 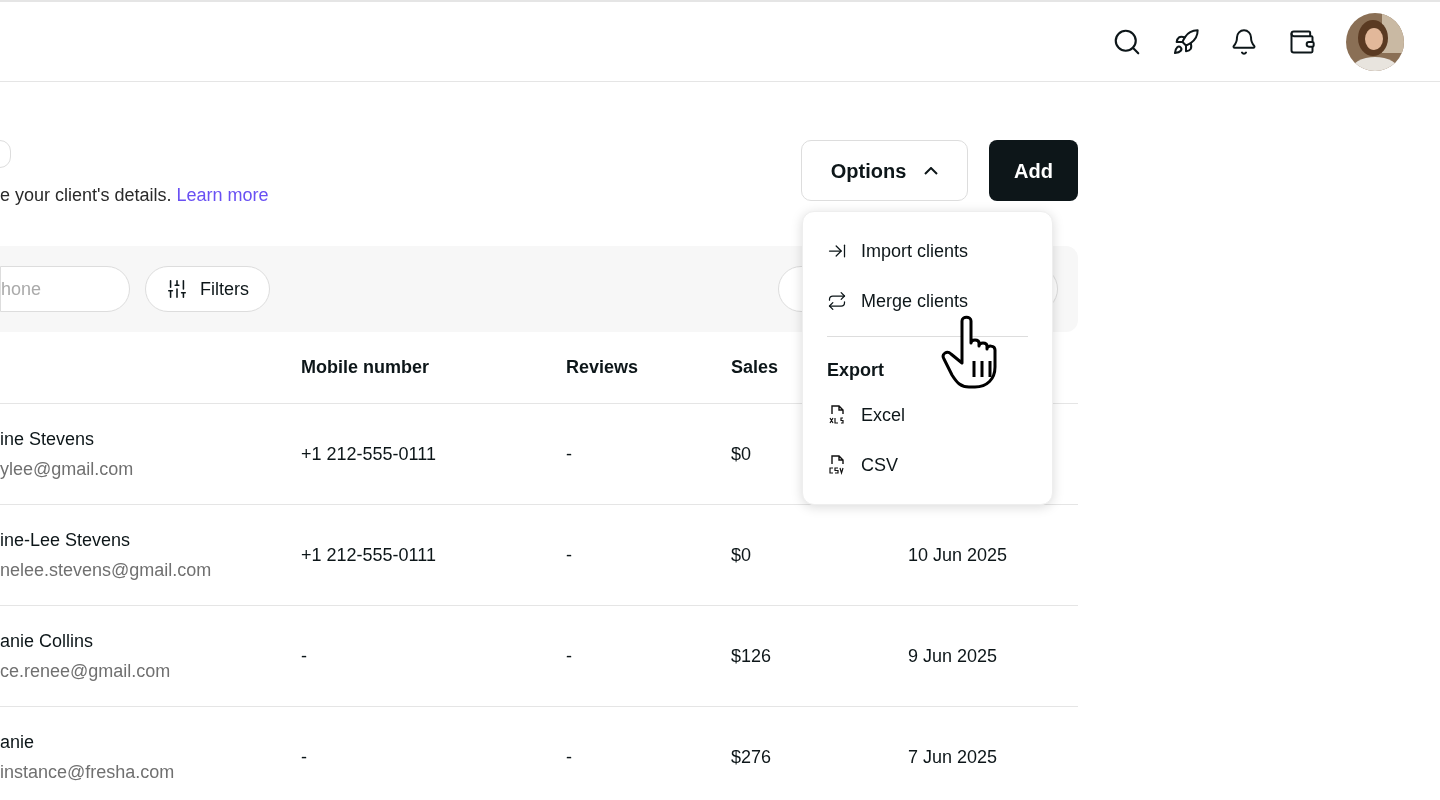 What do you see at coordinates (177, 289) in the screenshot?
I see `sliders-icon` at bounding box center [177, 289].